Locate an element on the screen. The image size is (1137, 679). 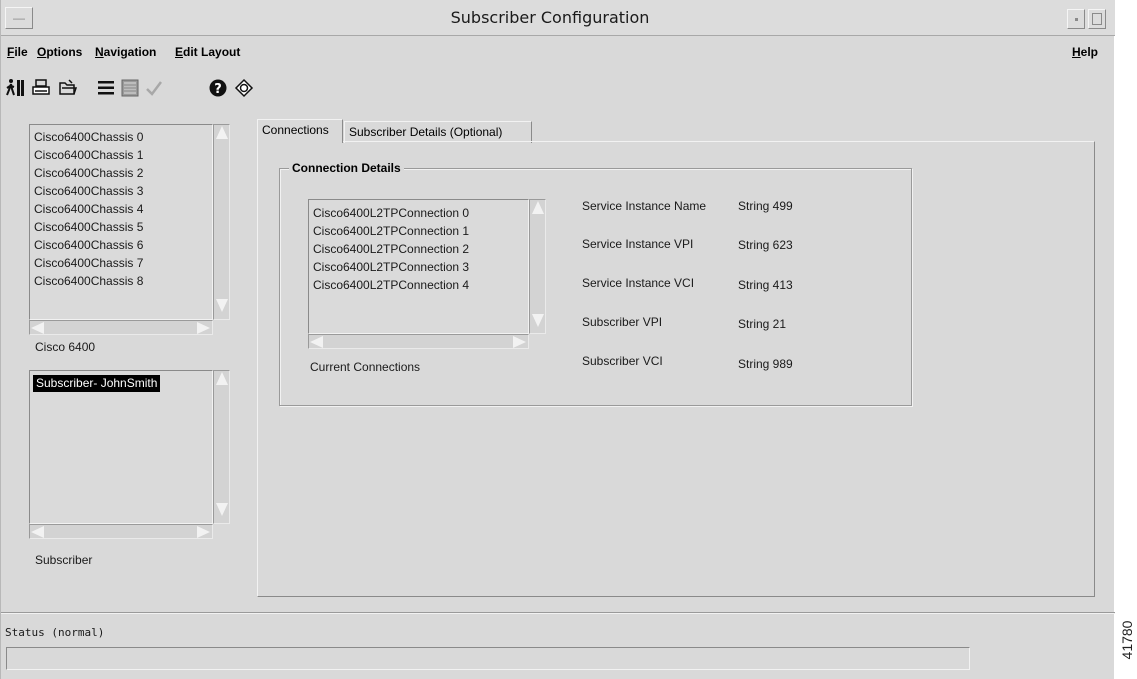
list-item: Cisco6400Chassis 2 is located at coordinates (88, 173).